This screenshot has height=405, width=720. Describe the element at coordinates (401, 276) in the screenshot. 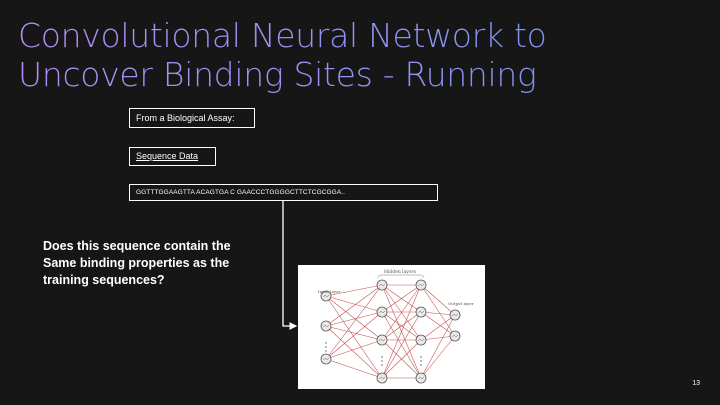

I see `hidden-layers-bracket` at that location.